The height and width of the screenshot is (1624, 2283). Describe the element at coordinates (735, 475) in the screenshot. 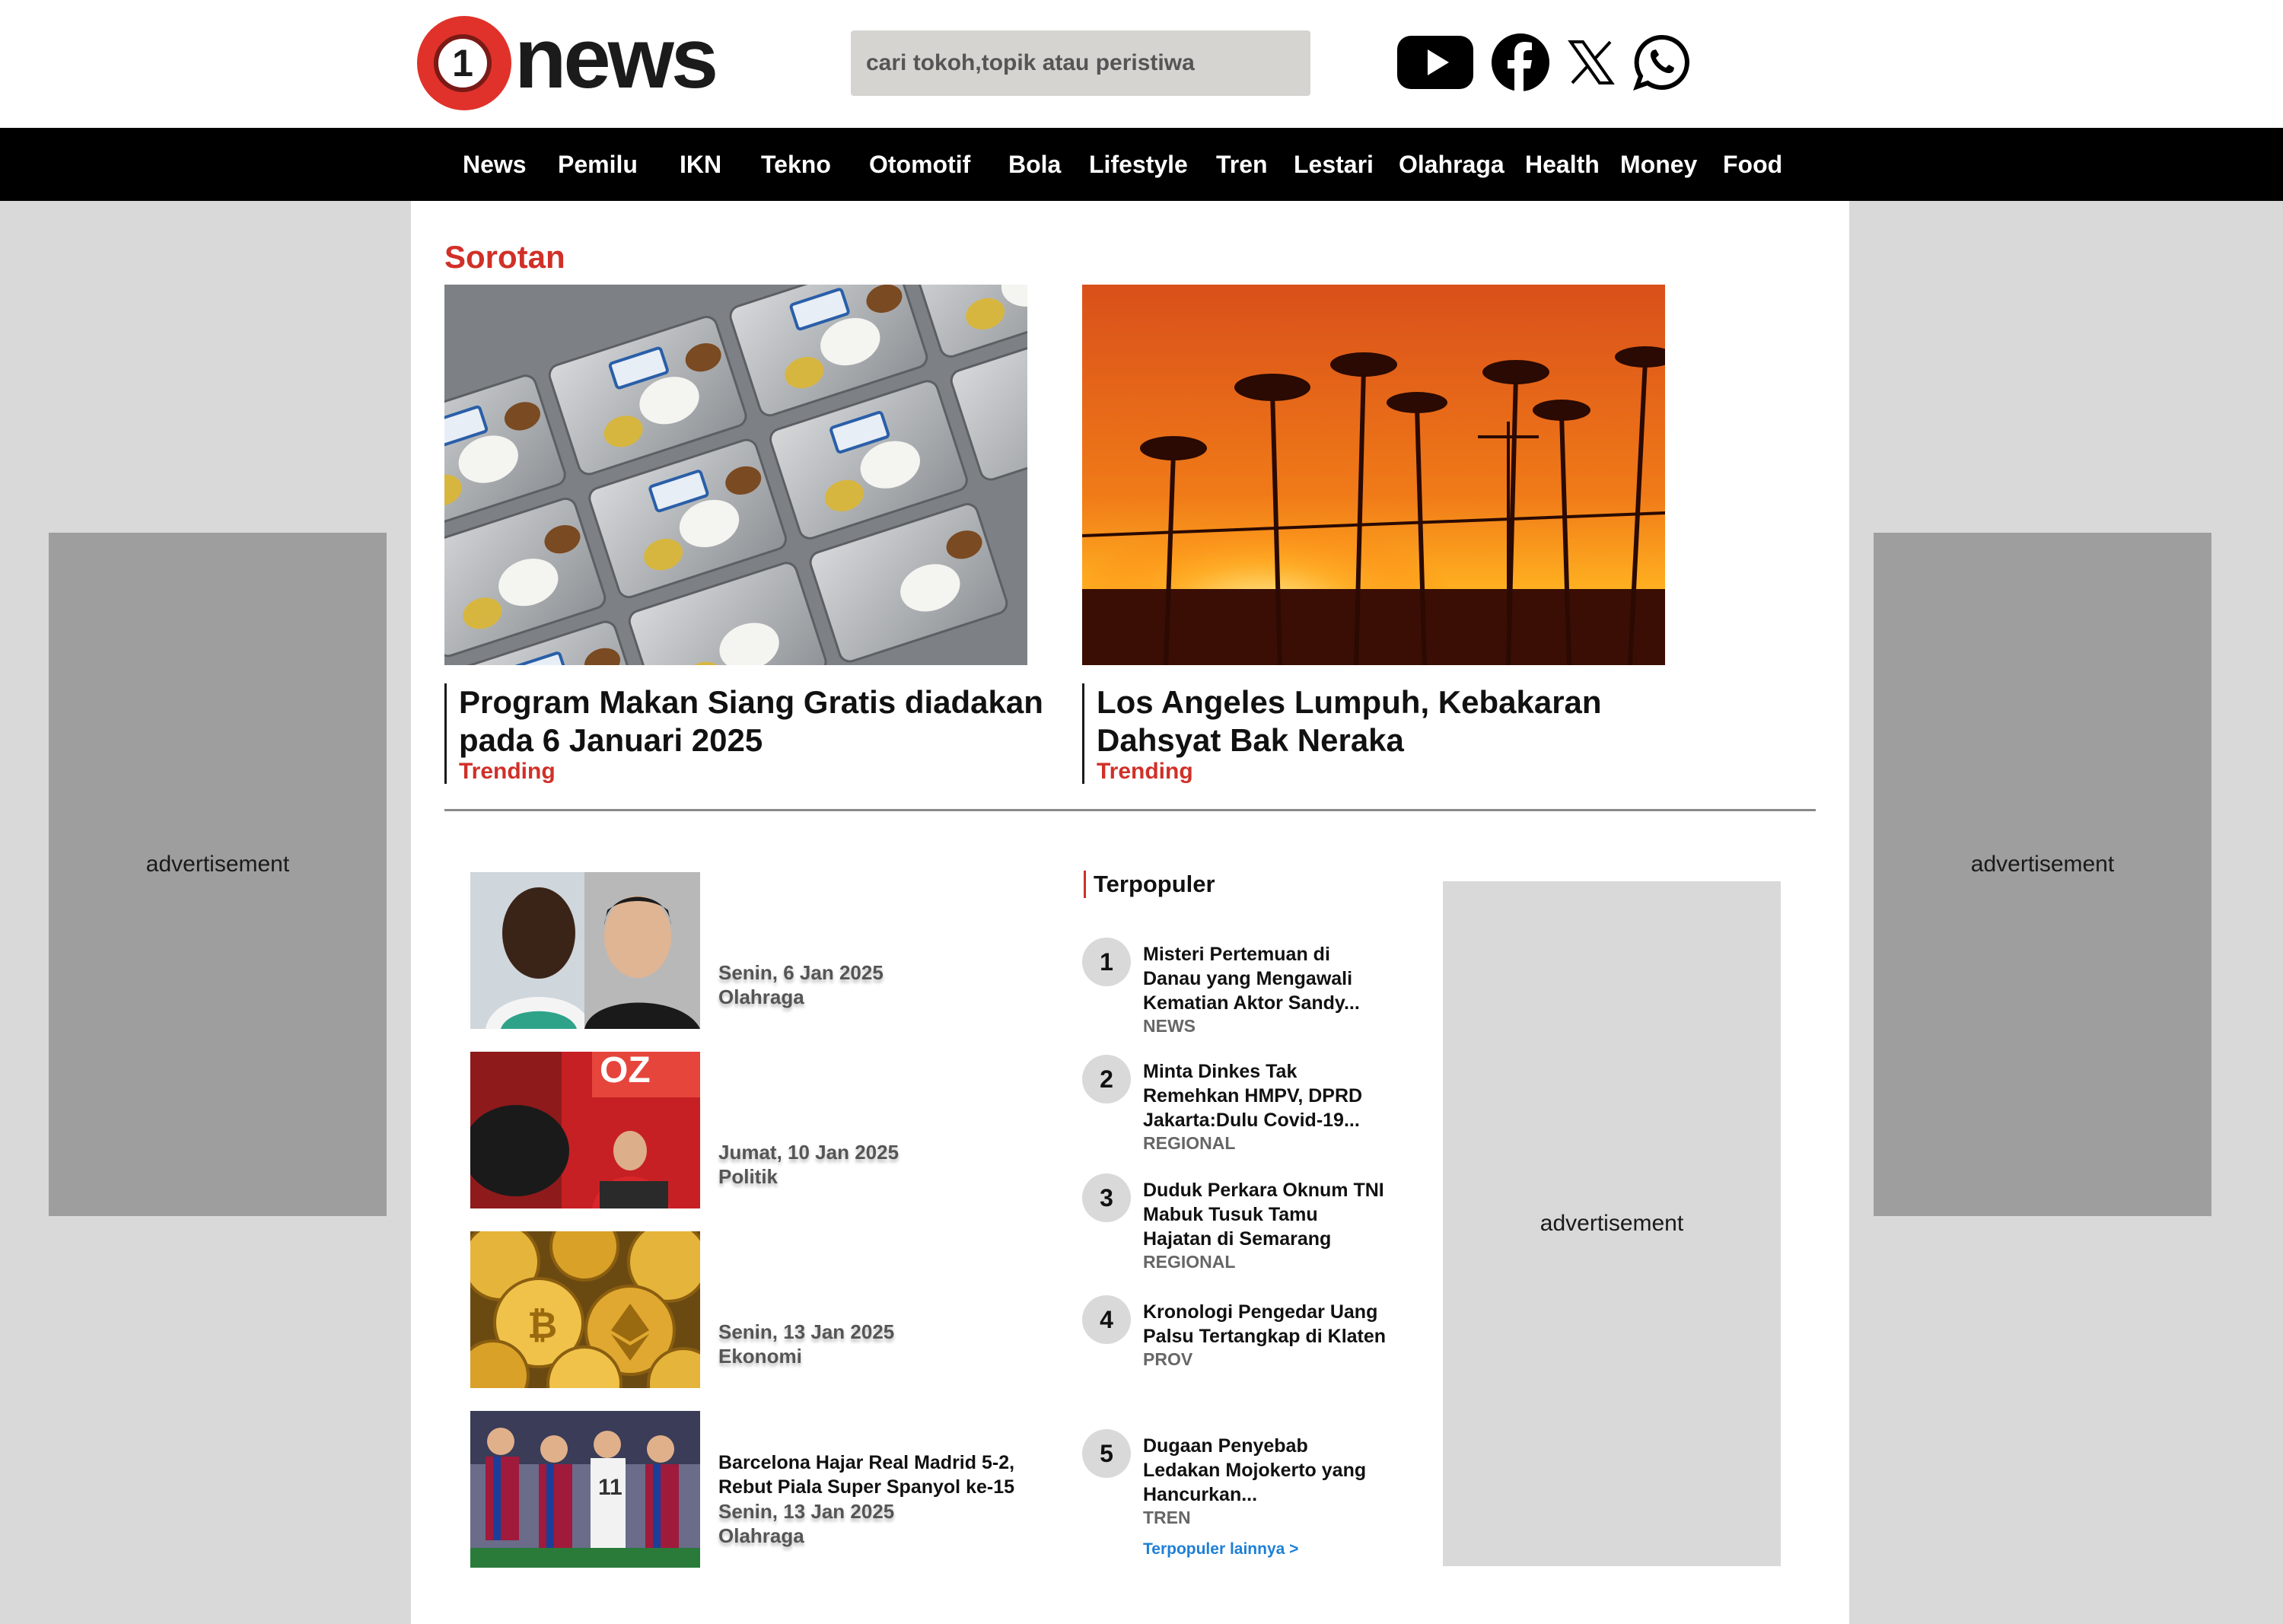

I see `school-lunch-trays-photo` at that location.